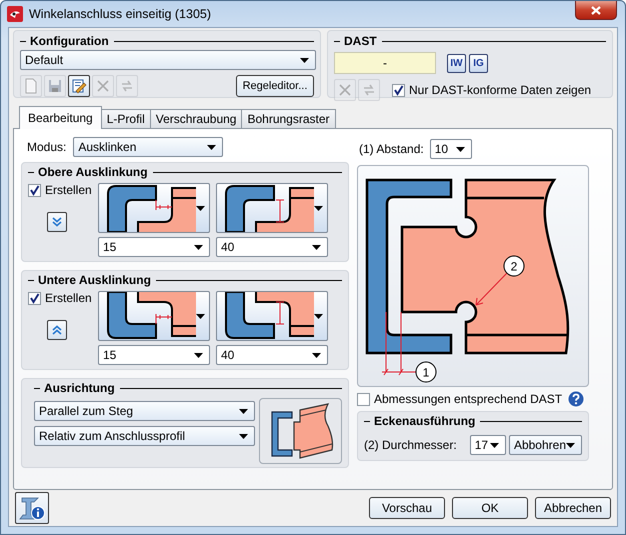 This screenshot has height=535, width=626. I want to click on diameter-dropdown: 17, so click(488, 445).